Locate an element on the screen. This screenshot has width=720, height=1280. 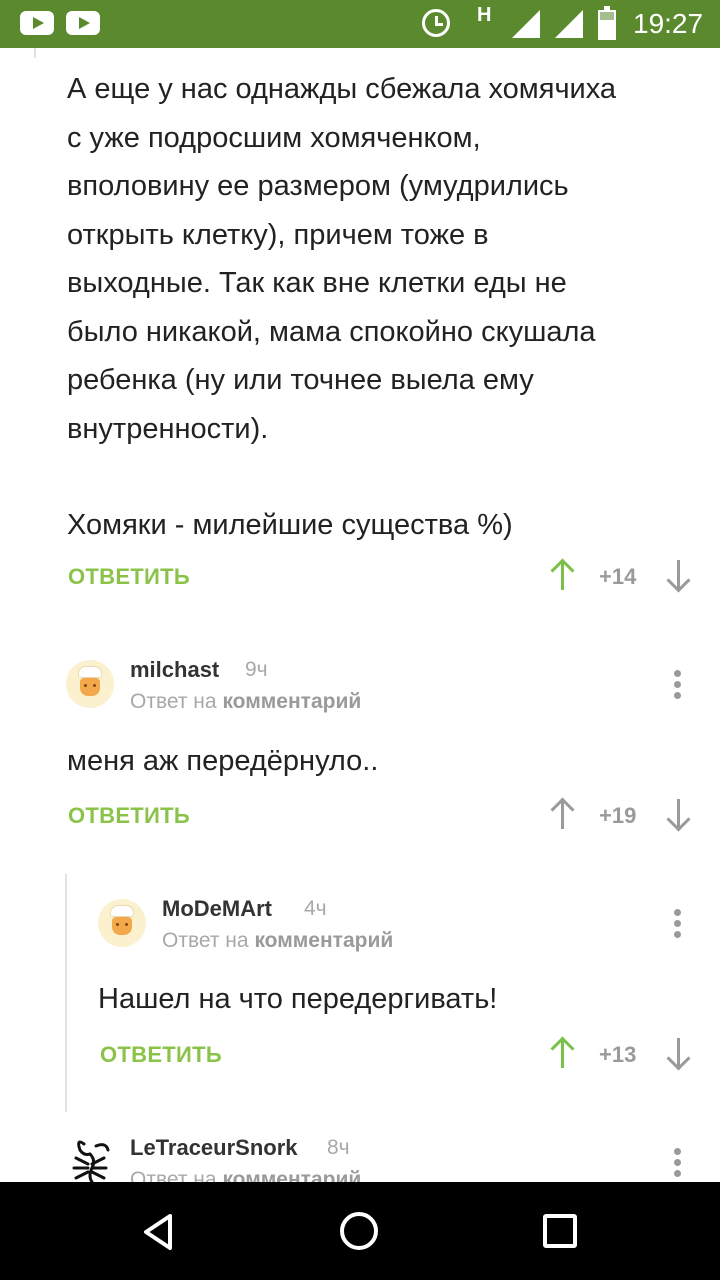
comment-line: с уже подросшим хомяченком, is located at coordinates (274, 137).